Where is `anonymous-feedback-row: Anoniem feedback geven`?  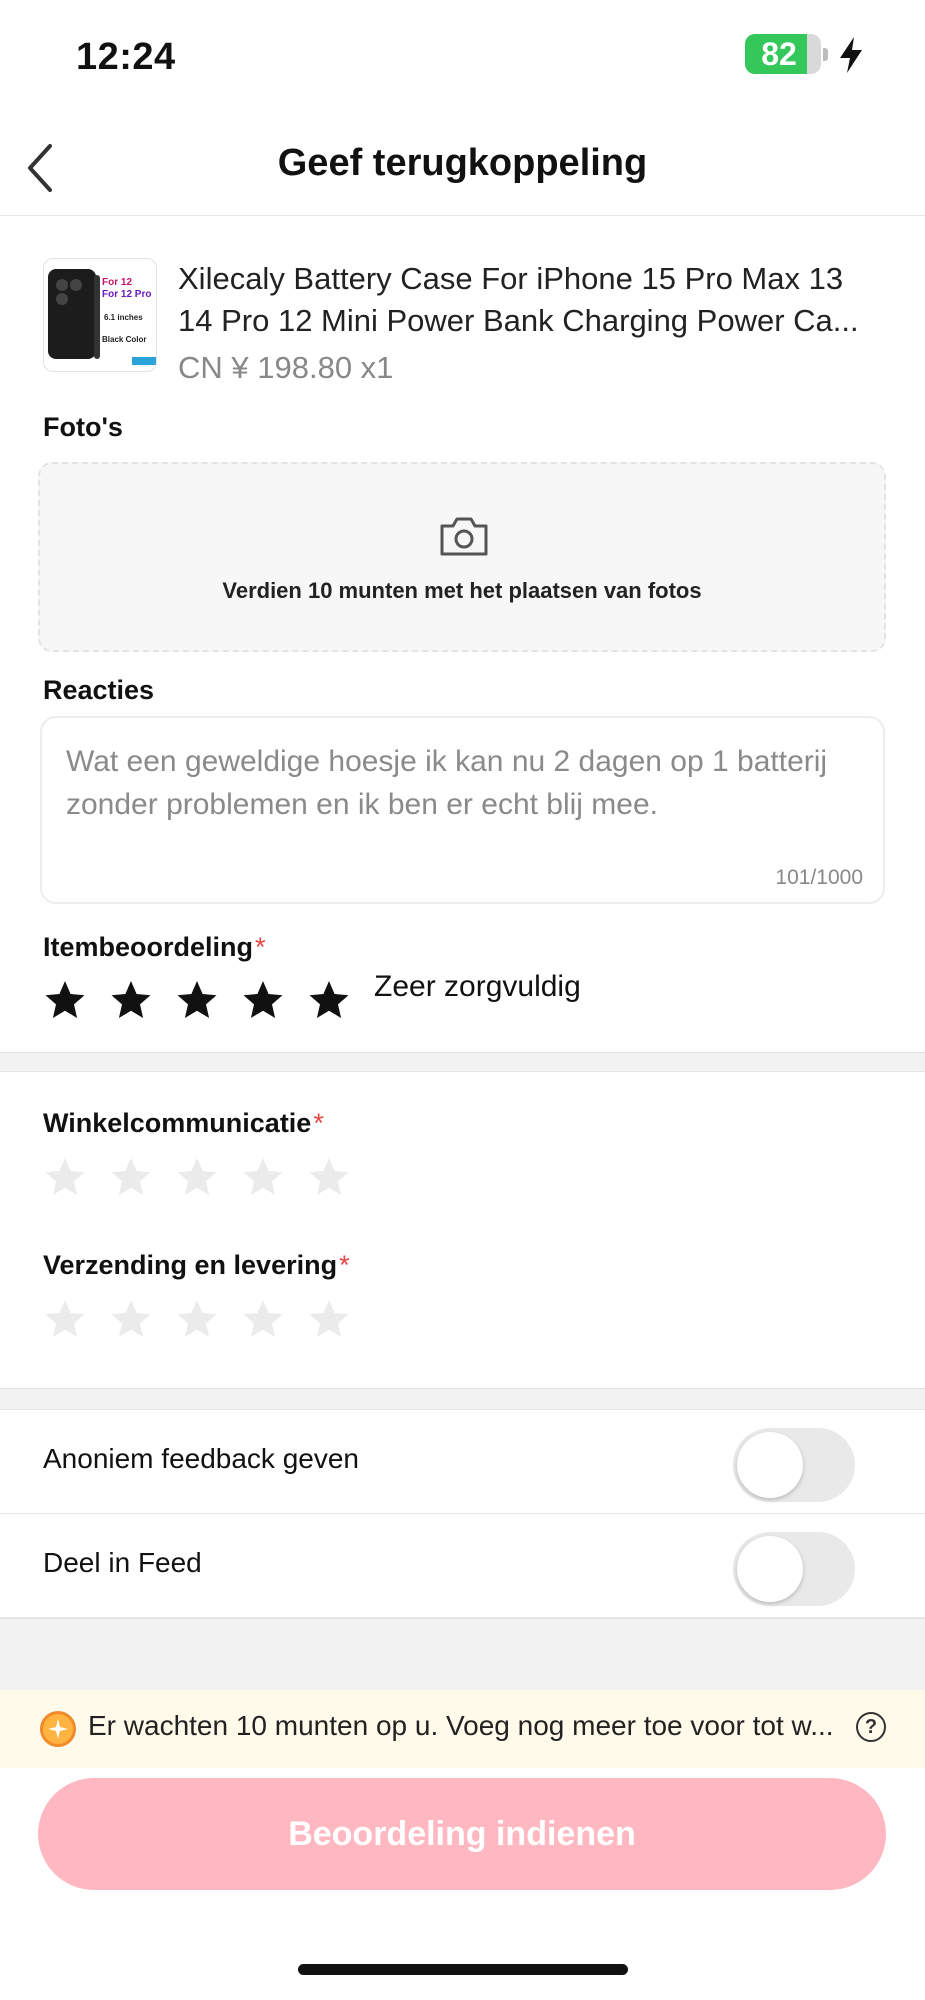 anonymous-feedback-row: Anoniem feedback geven is located at coordinates (462, 1462).